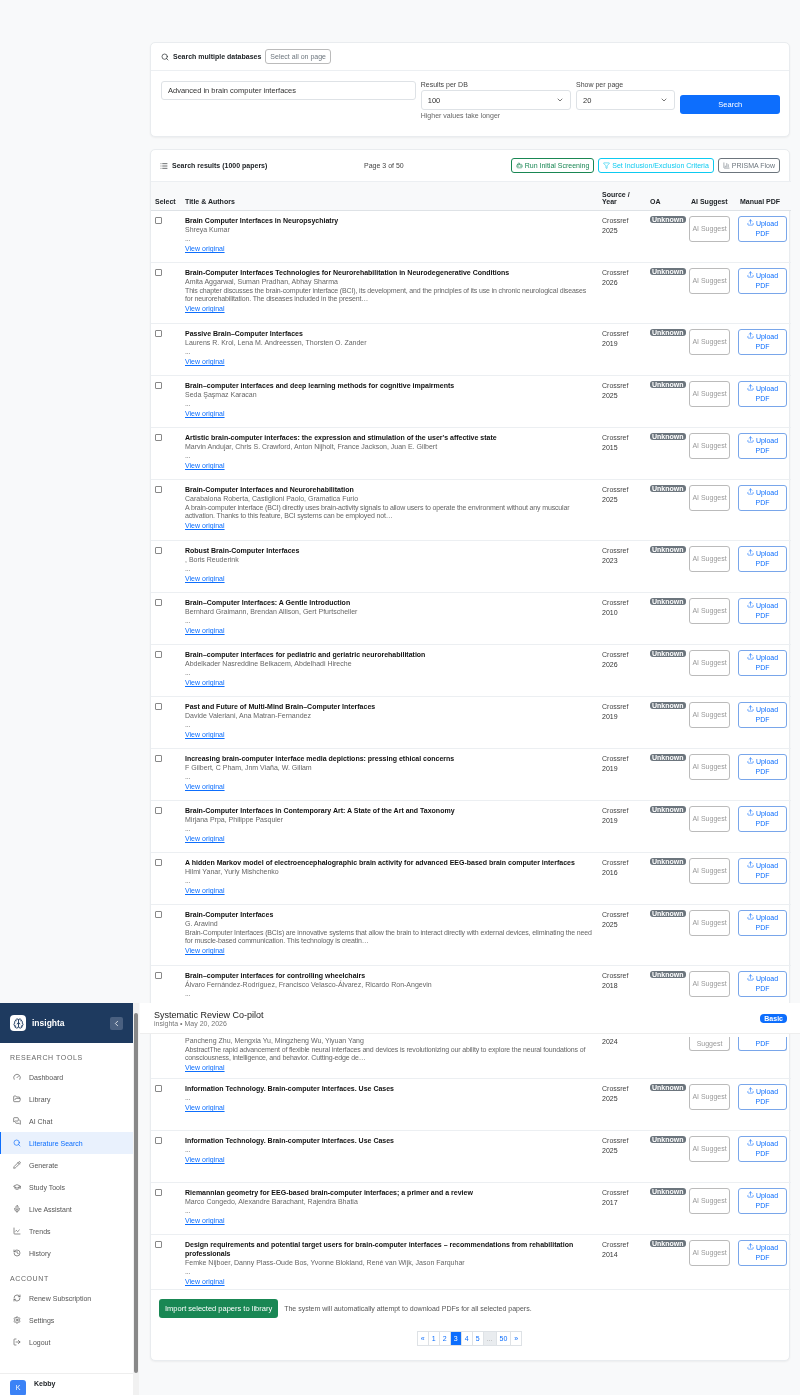  Describe the element at coordinates (17, 1342) in the screenshot. I see `logout-icon` at that location.